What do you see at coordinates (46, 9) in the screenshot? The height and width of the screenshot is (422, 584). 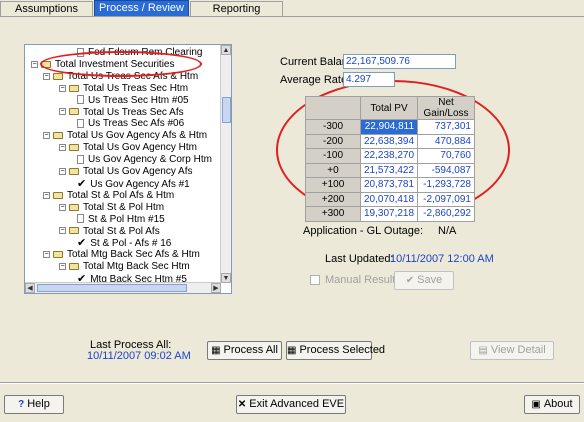 I see `tab-assumptions: Assumptions` at bounding box center [46, 9].